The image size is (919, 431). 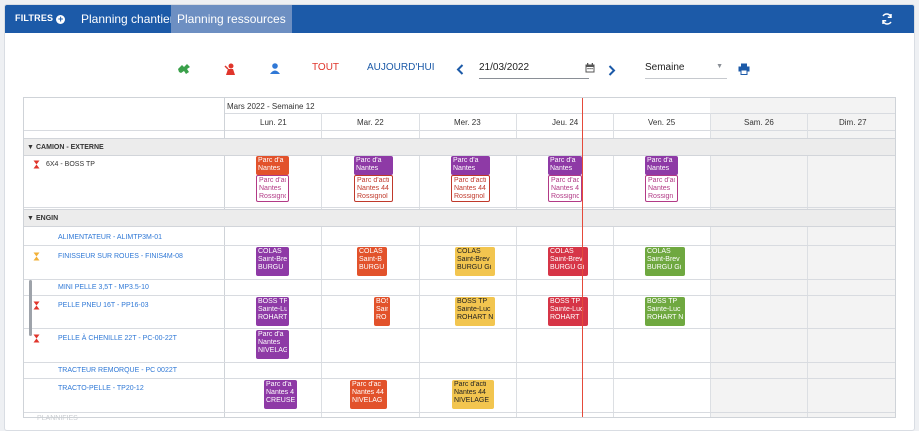 I want to click on print-icon, so click(x=744, y=69).